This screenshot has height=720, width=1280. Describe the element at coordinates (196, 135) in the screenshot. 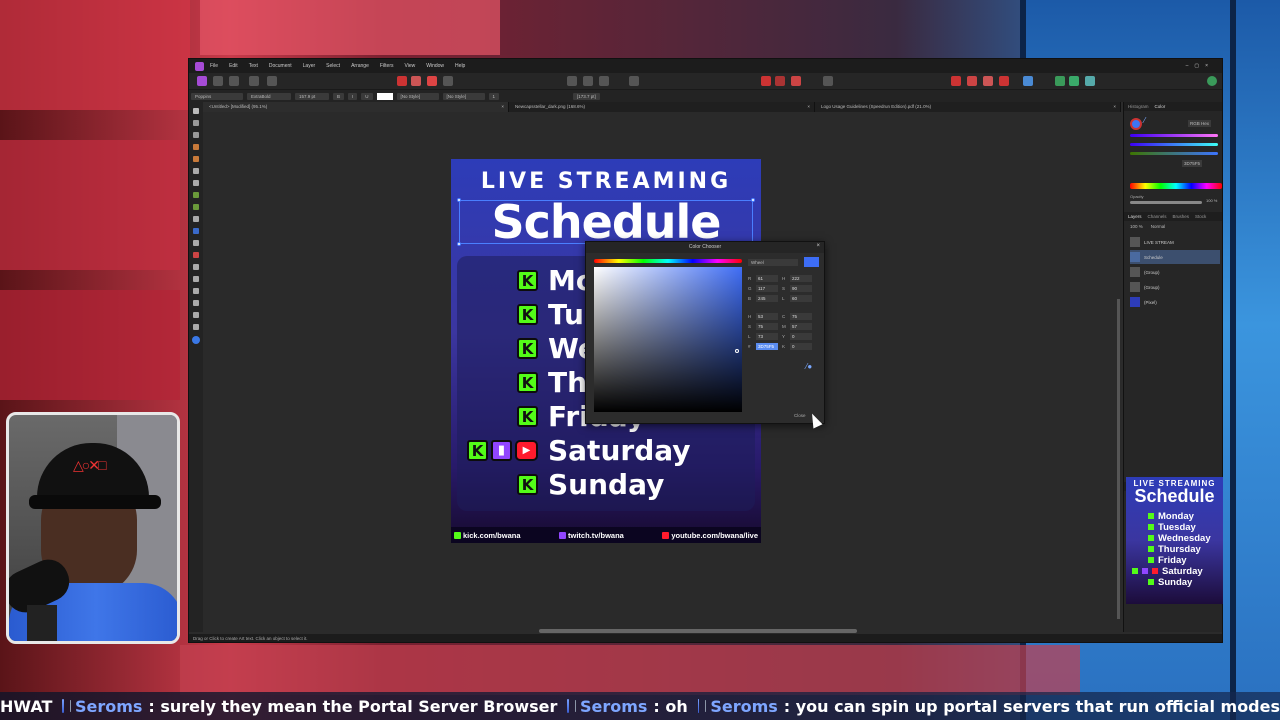

I see `crop-tool-icon` at that location.